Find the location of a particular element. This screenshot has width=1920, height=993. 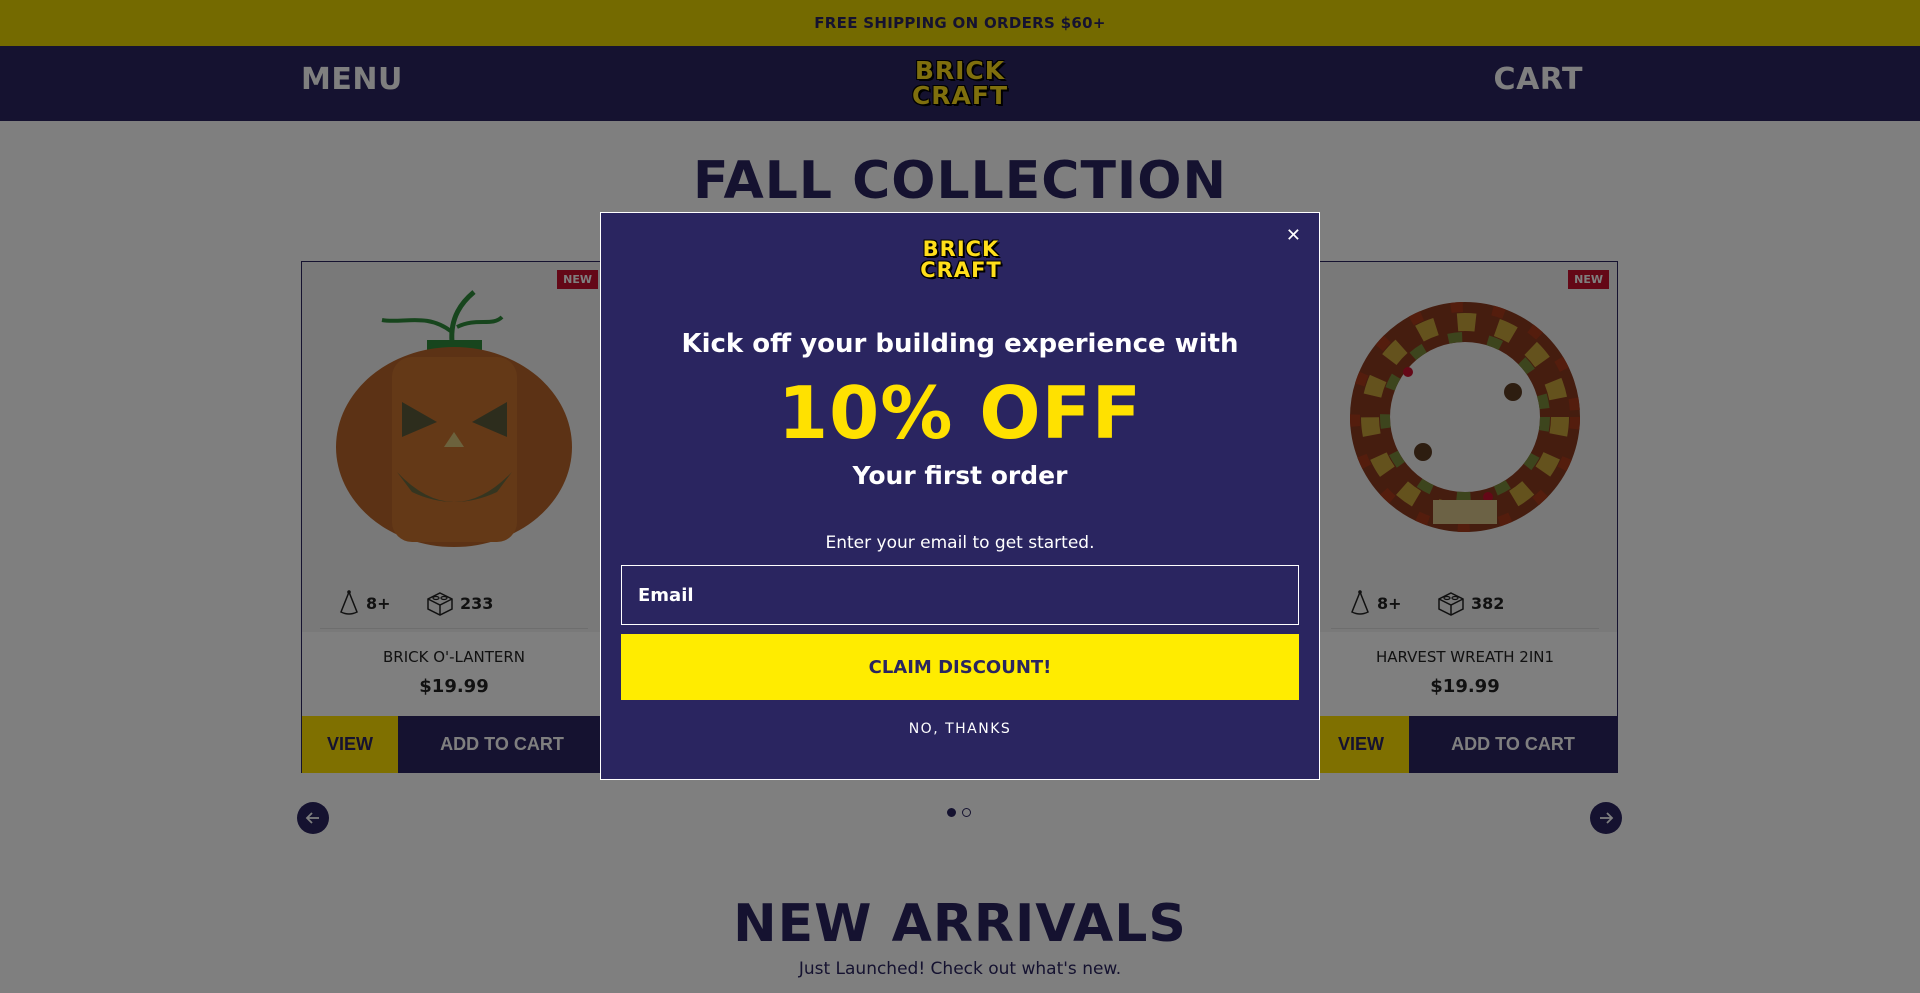

close-icon: ✕ is located at coordinates (1293, 235).